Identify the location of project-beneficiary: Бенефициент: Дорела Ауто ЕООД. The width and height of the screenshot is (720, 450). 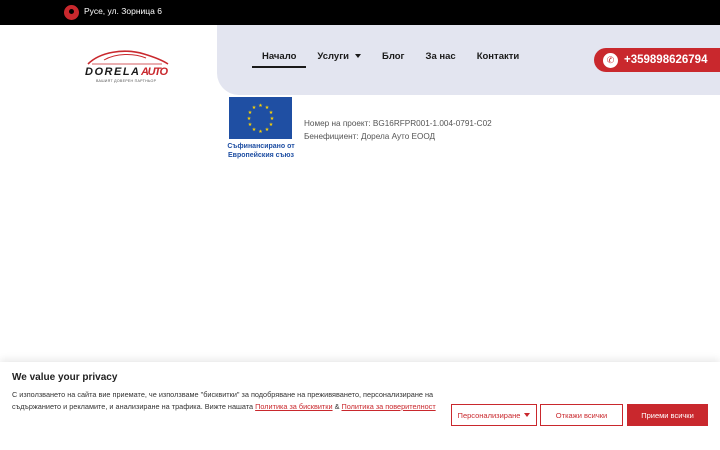
(370, 136).